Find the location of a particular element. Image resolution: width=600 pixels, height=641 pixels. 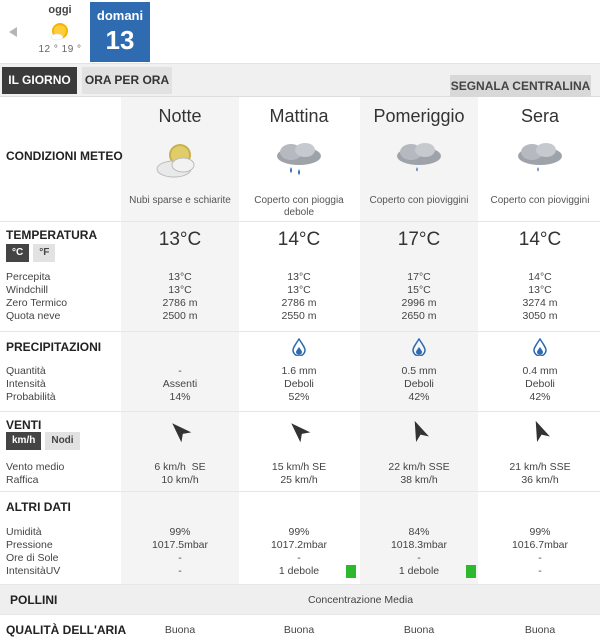

value-zero-termico: 2996 m is located at coordinates (419, 303).